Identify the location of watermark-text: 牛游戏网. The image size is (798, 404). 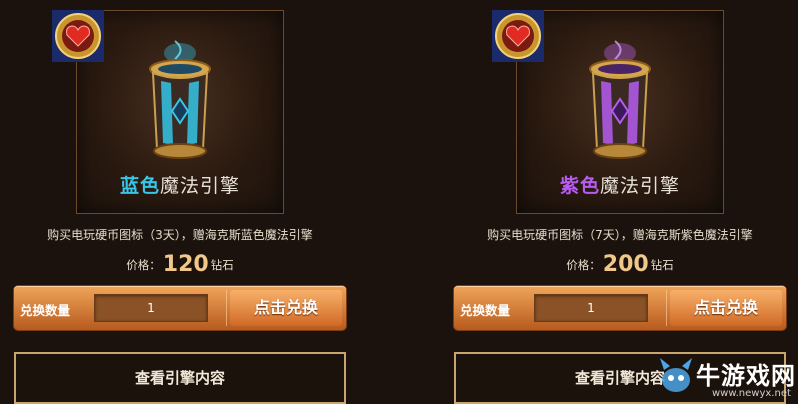
(746, 376).